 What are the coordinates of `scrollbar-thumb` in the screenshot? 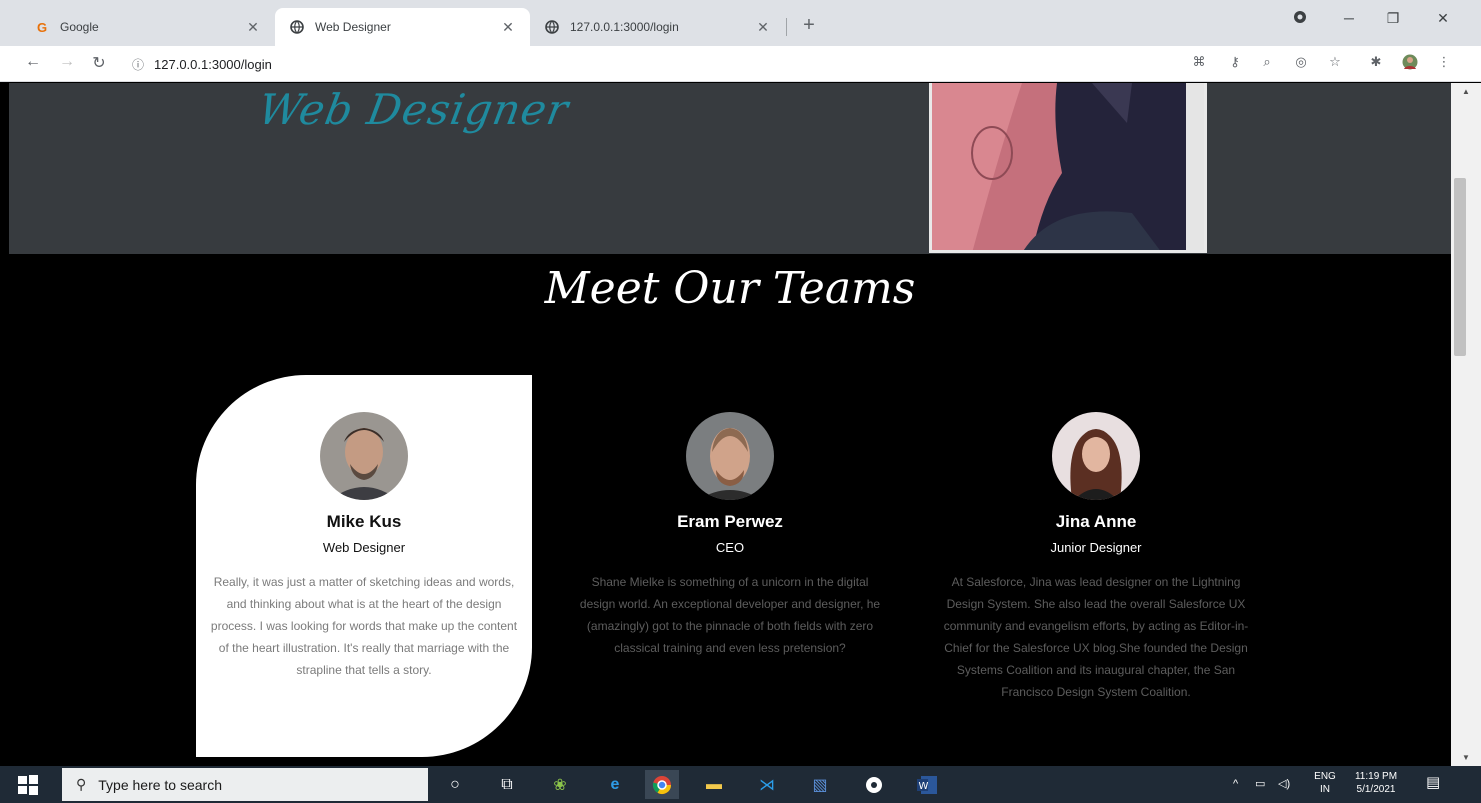 It's located at (1460, 267).